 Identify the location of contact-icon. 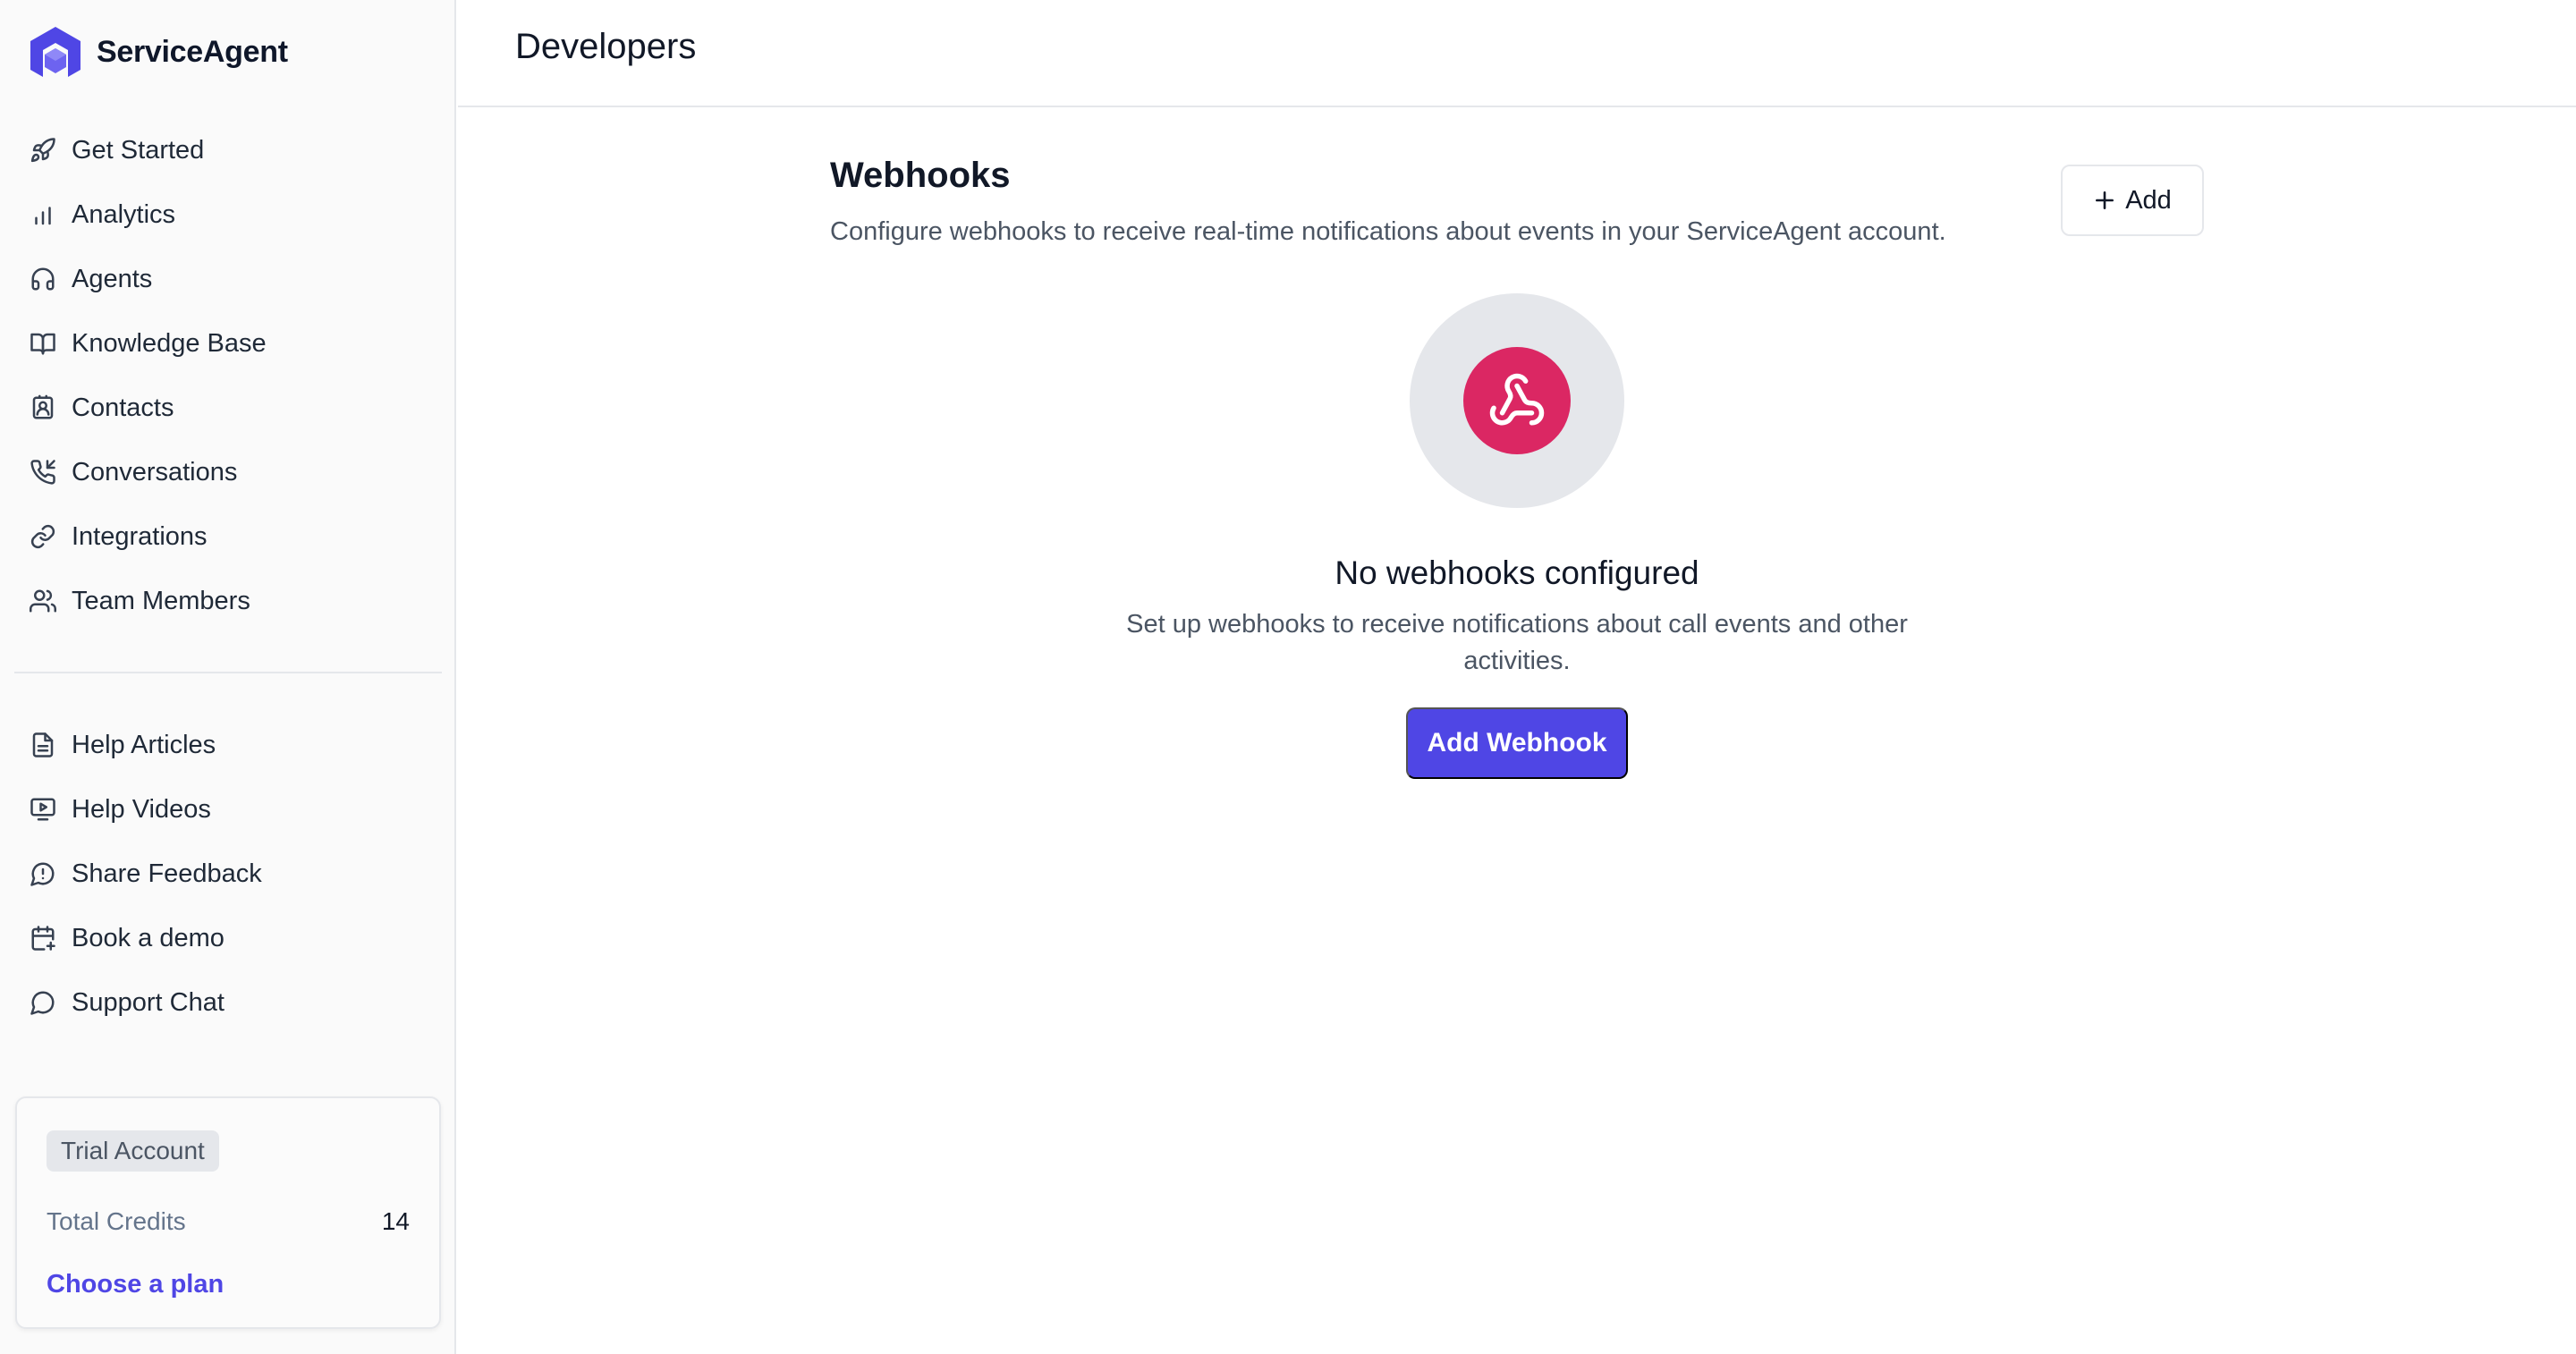
(43, 408).